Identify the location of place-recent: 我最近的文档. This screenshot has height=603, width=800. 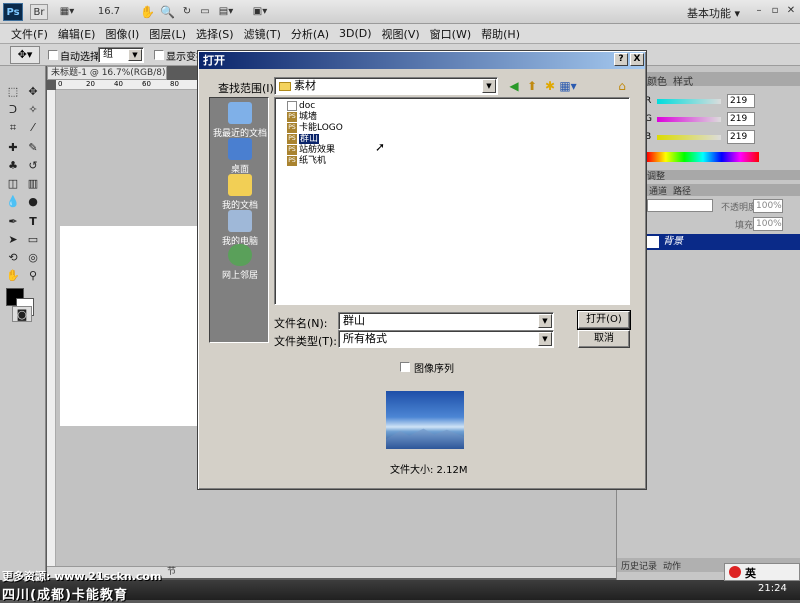
(240, 120).